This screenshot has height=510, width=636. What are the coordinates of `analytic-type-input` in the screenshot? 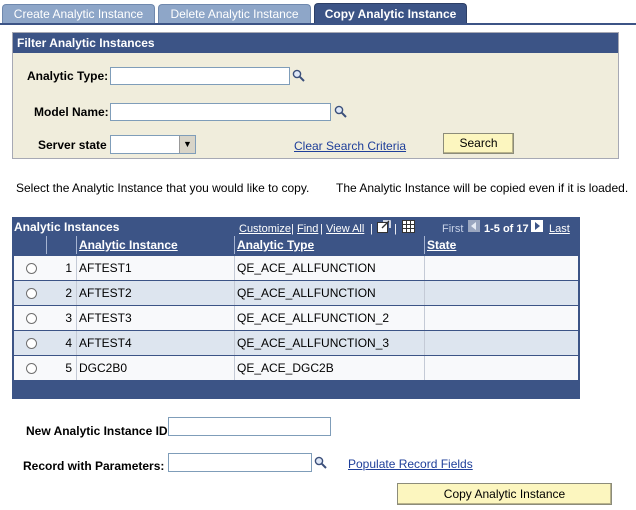 It's located at (200, 76).